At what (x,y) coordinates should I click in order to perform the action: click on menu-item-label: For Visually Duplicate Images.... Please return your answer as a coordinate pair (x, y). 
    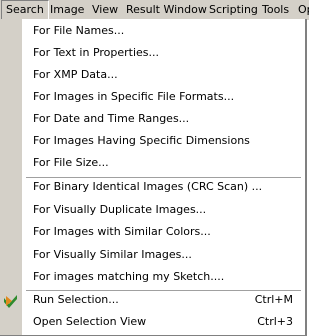
    Looking at the image, I should click on (120, 209).